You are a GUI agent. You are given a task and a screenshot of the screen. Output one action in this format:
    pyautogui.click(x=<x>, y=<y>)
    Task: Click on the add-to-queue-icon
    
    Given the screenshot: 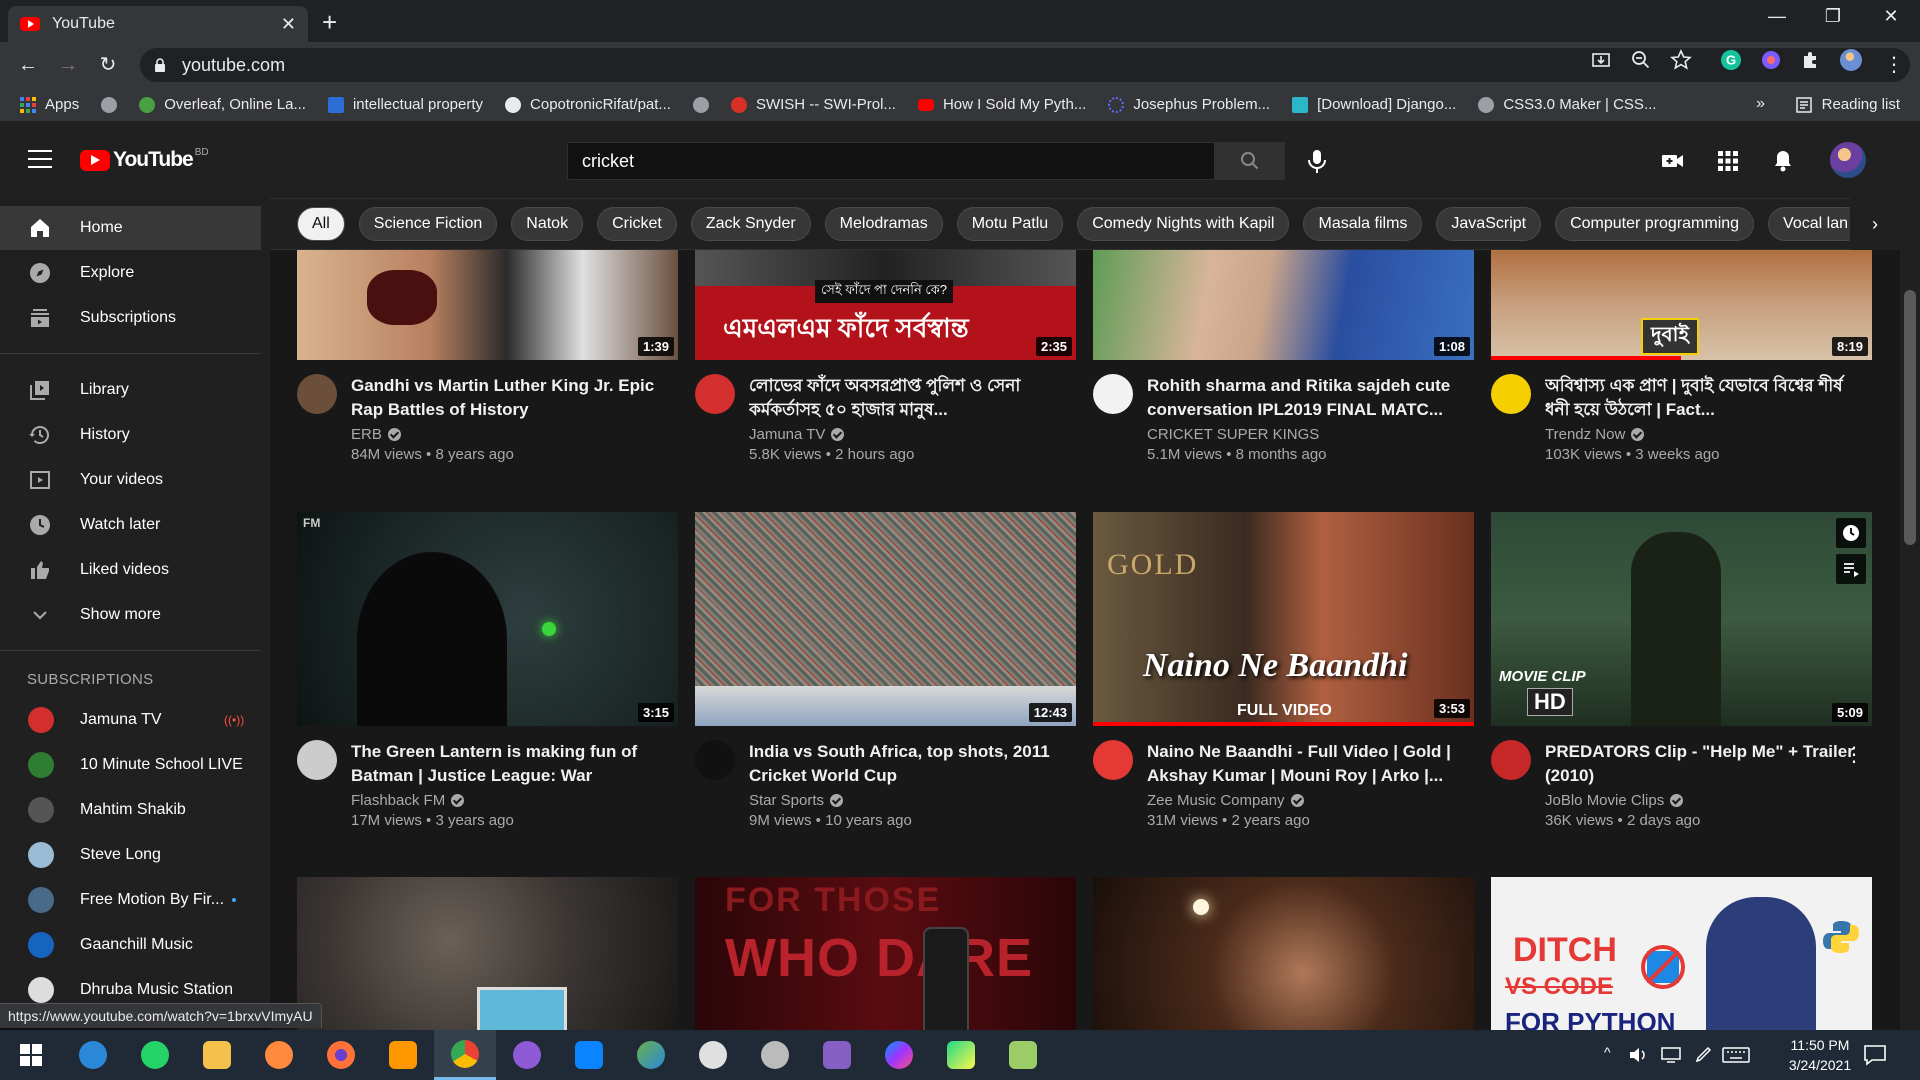 What is the action you would take?
    pyautogui.click(x=1851, y=569)
    